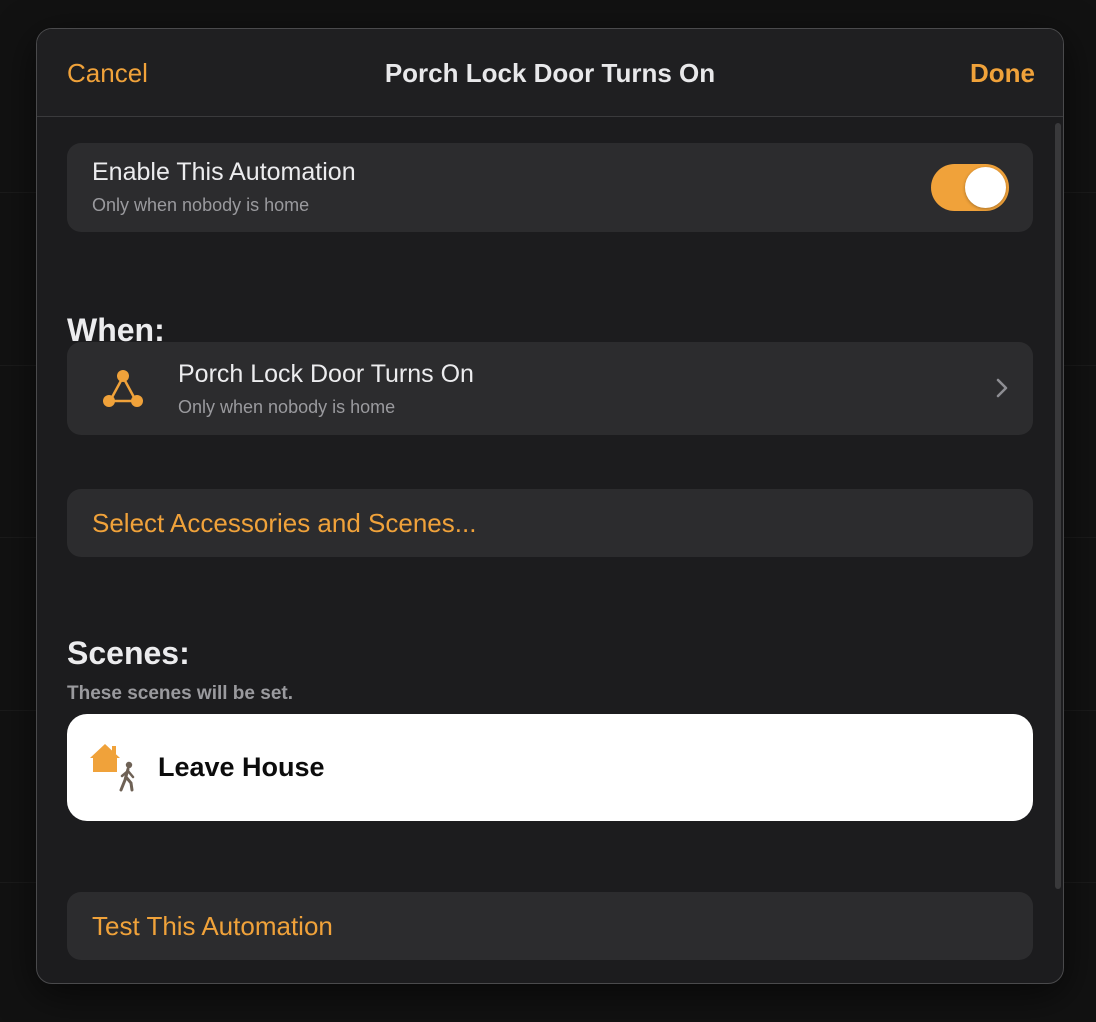  Describe the element at coordinates (1002, 388) in the screenshot. I see `chevron-right-icon` at that location.